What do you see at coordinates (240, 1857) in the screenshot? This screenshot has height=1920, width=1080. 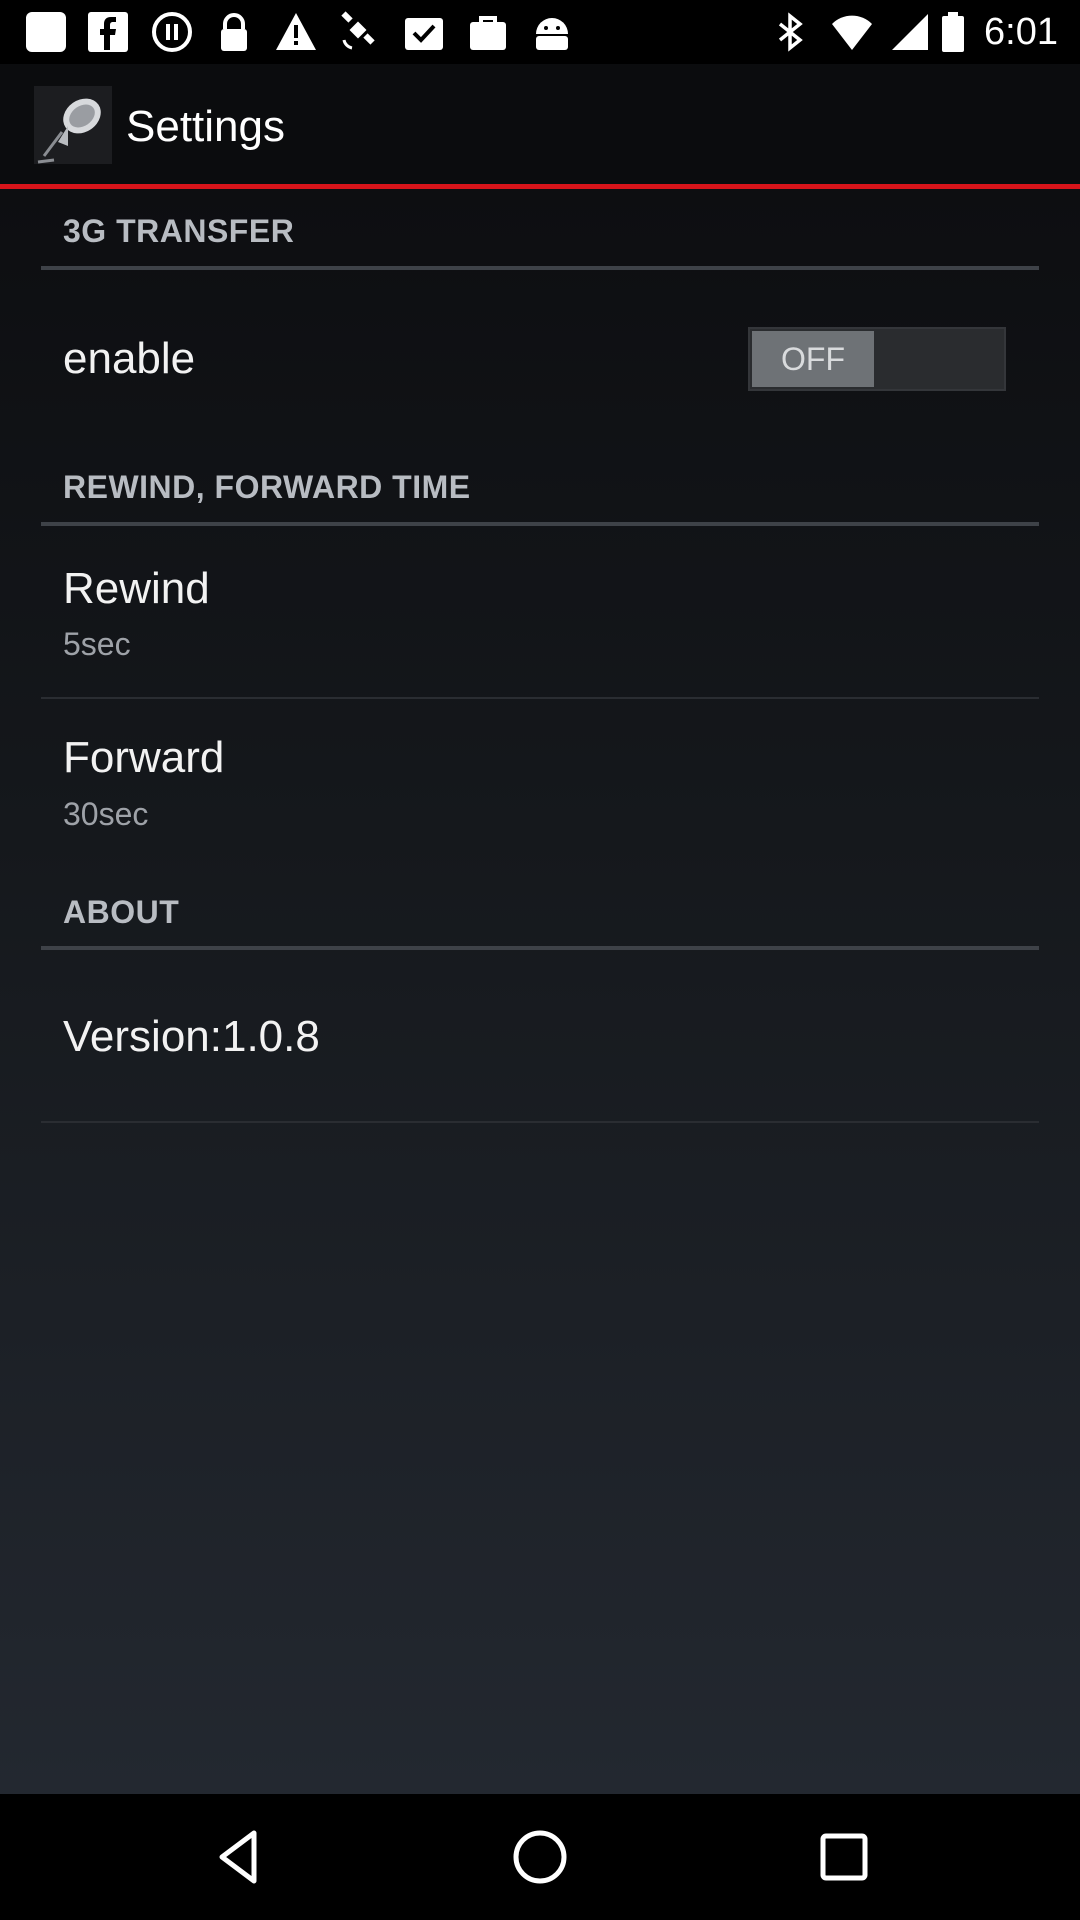 I see `back-icon` at bounding box center [240, 1857].